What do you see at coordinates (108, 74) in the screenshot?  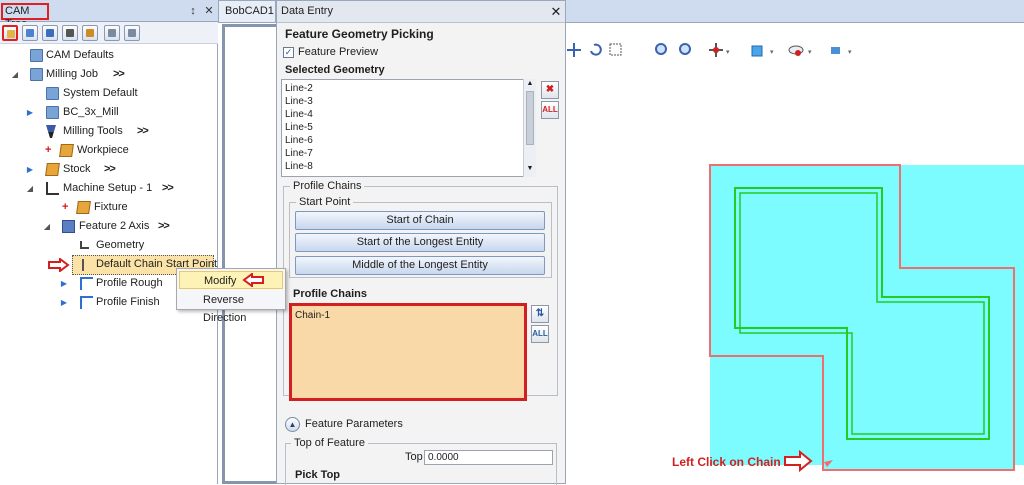 I see `tree-item-milling-job: ◢ Milling Job >>` at bounding box center [108, 74].